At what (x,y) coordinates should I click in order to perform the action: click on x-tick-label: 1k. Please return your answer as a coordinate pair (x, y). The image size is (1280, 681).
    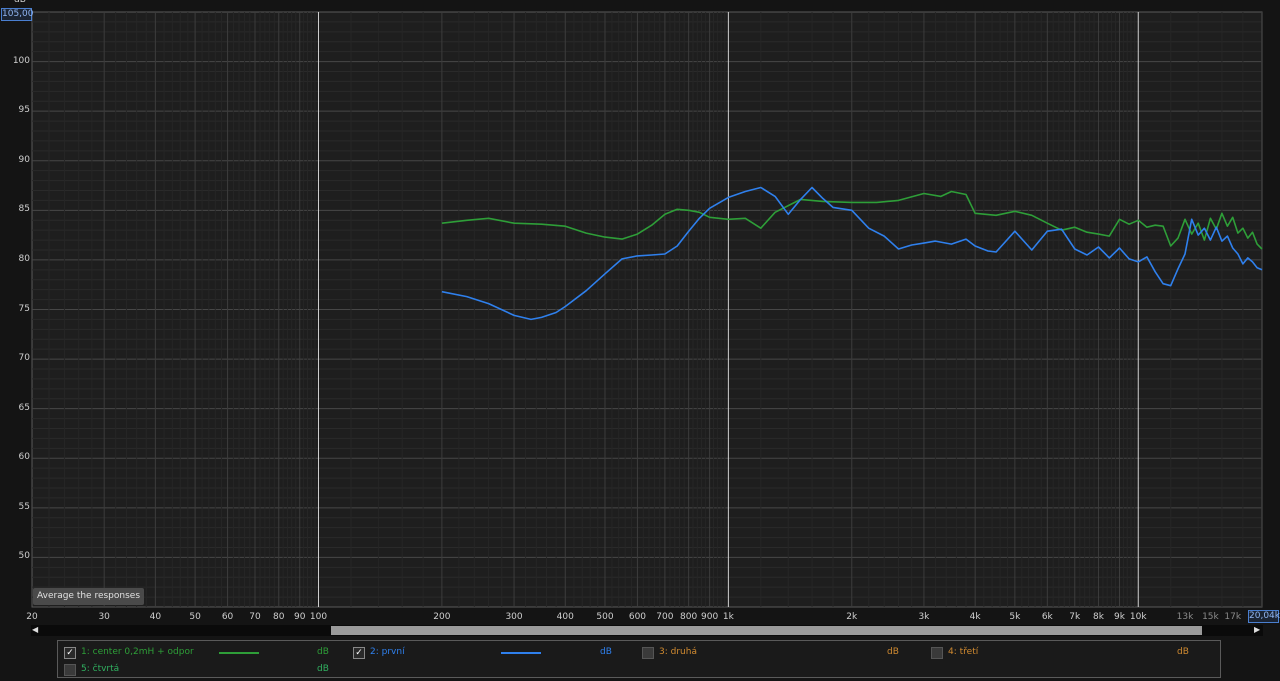
    Looking at the image, I should click on (728, 617).